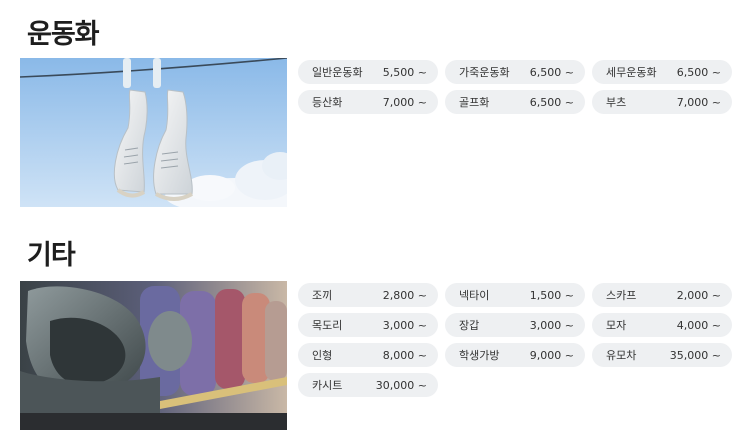 Image resolution: width=747 pixels, height=441 pixels. What do you see at coordinates (368, 72) in the screenshot?
I see `price-chip-일반운동화: 일반운동화 5,500 ~` at bounding box center [368, 72].